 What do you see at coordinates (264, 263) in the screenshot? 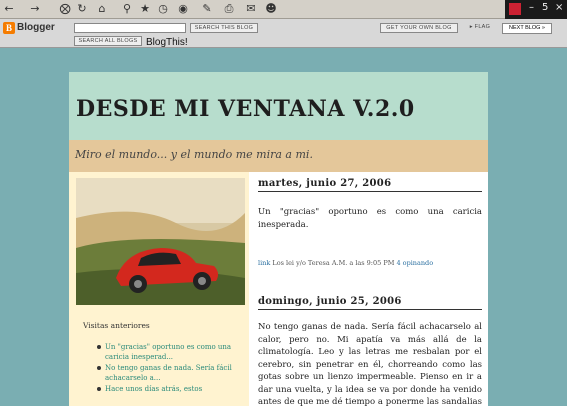
I see `permalink-link: link` at bounding box center [264, 263].